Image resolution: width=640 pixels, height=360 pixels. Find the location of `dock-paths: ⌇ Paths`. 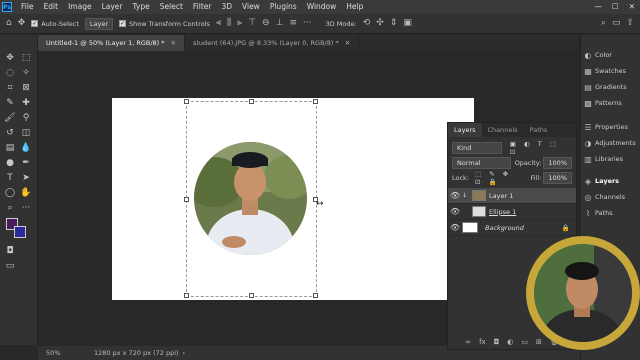

dock-paths: ⌇ Paths is located at coordinates (610, 213).